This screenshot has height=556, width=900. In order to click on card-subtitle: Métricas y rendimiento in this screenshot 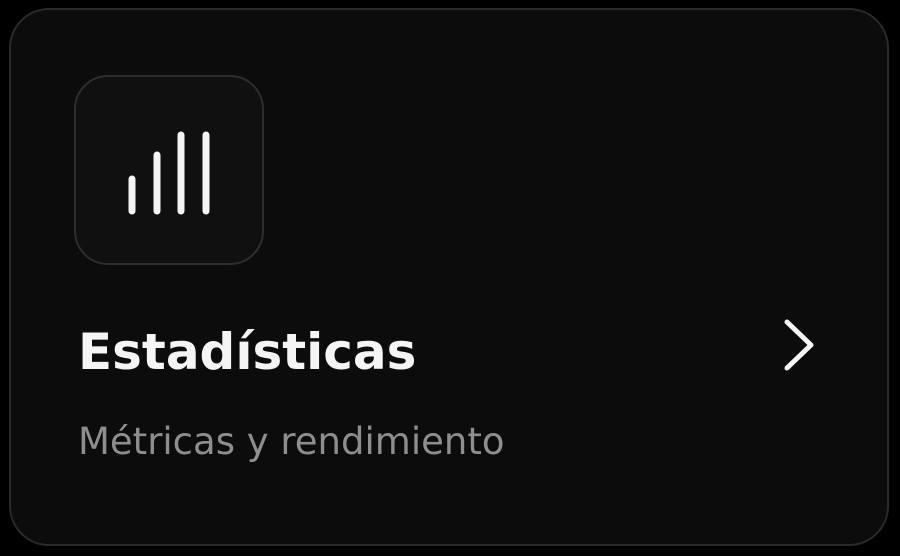, I will do `click(291, 441)`.